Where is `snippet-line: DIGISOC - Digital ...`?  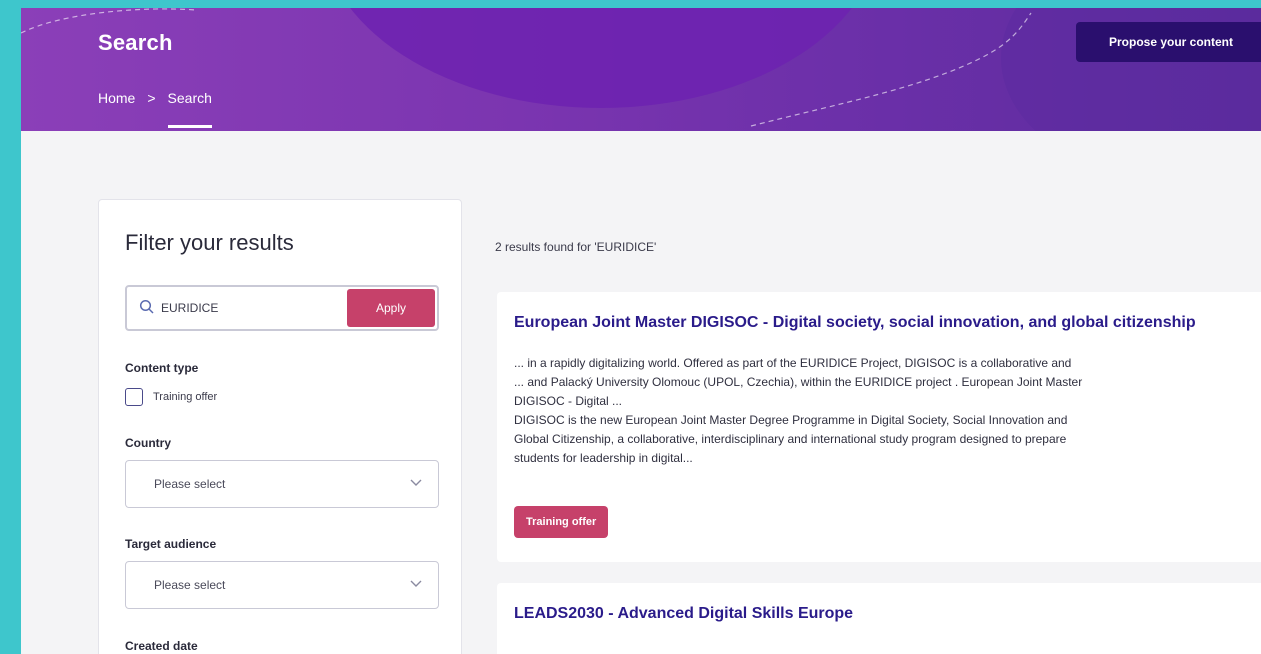 snippet-line: DIGISOC - Digital ... is located at coordinates (568, 401).